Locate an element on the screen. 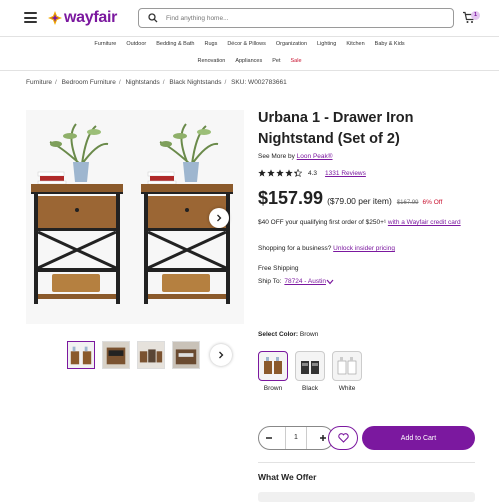 This screenshot has width=499, height=502. menu-icon is located at coordinates (30, 17).